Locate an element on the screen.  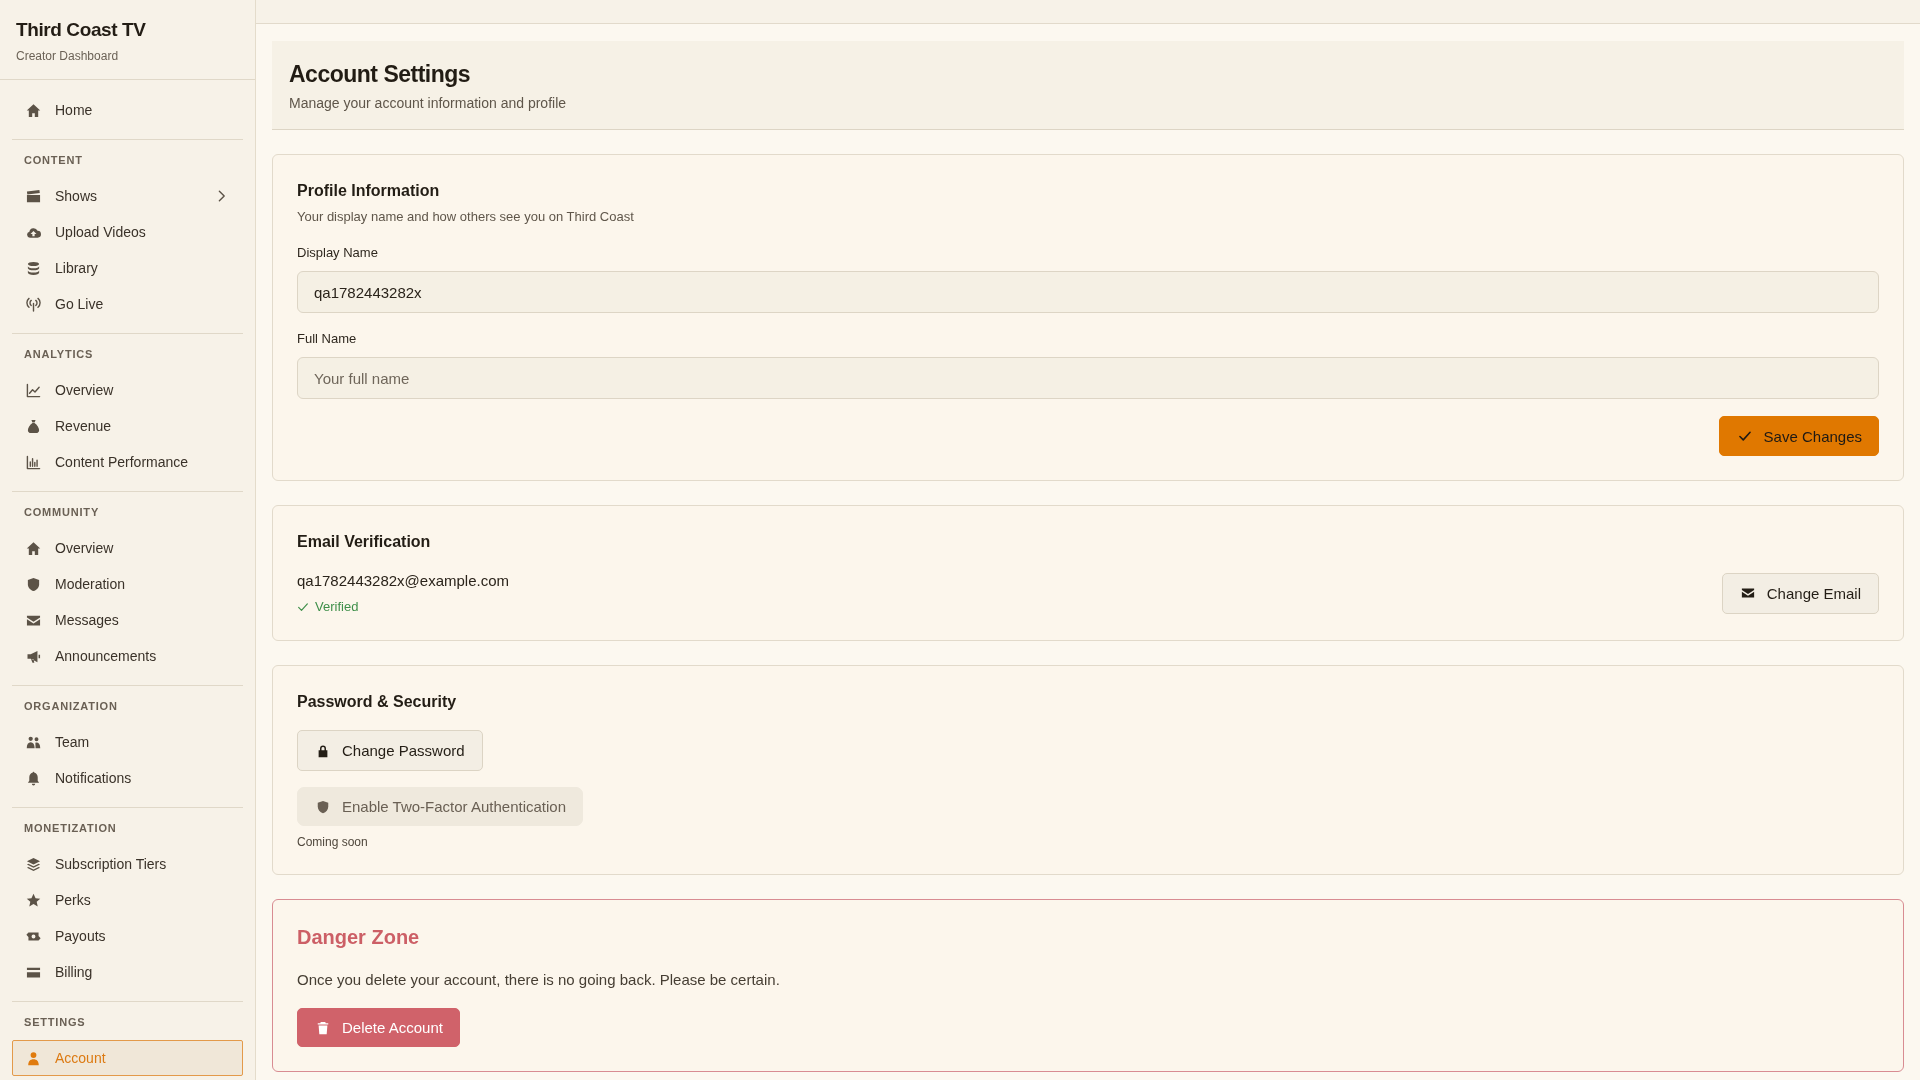
input-field: Your full name is located at coordinates (1088, 378).